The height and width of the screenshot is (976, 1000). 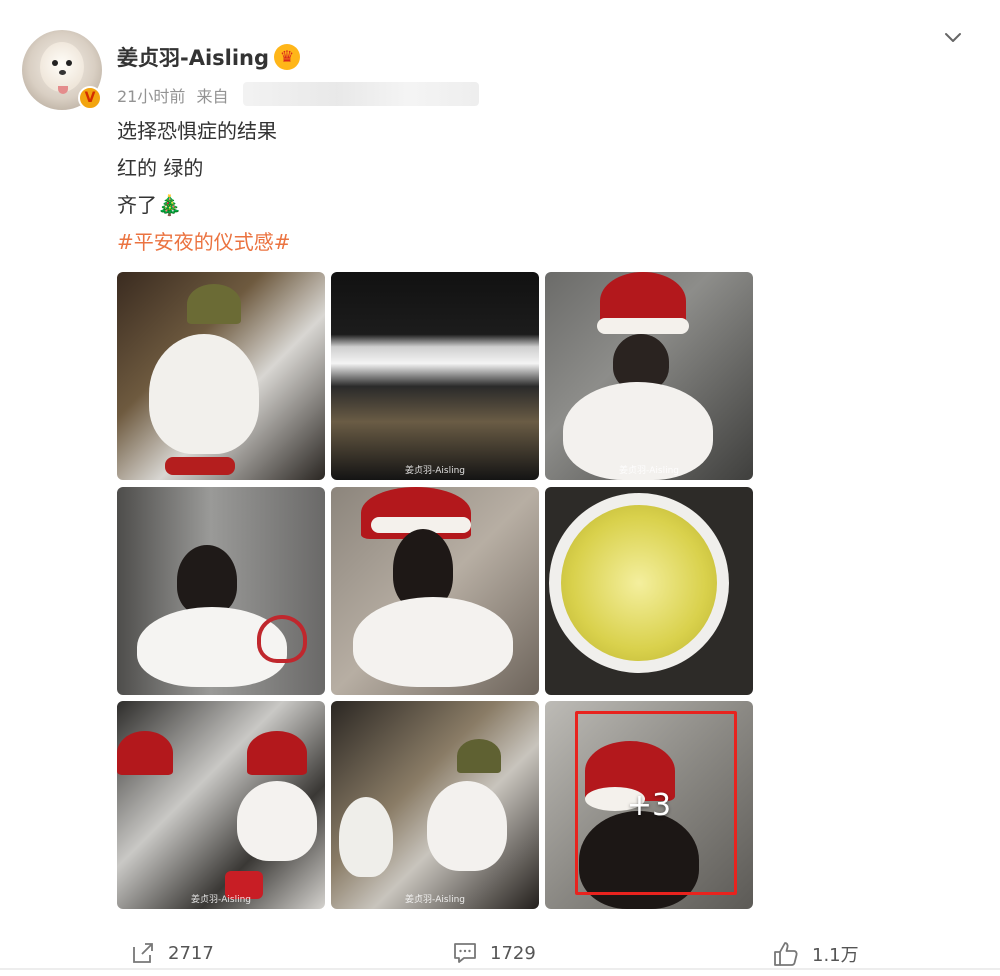 What do you see at coordinates (465, 953) in the screenshot?
I see `comment-icon` at bounding box center [465, 953].